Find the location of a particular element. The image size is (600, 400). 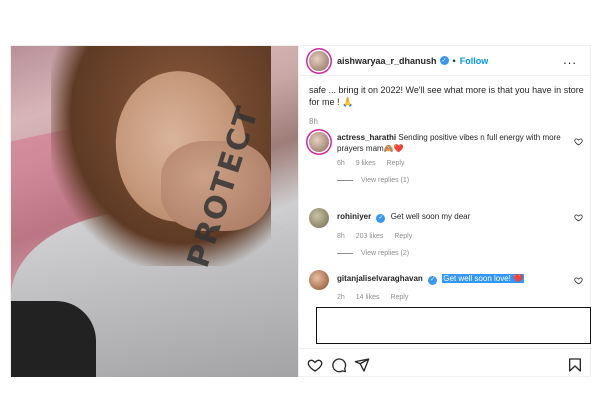

heart-icon is located at coordinates (315, 365).